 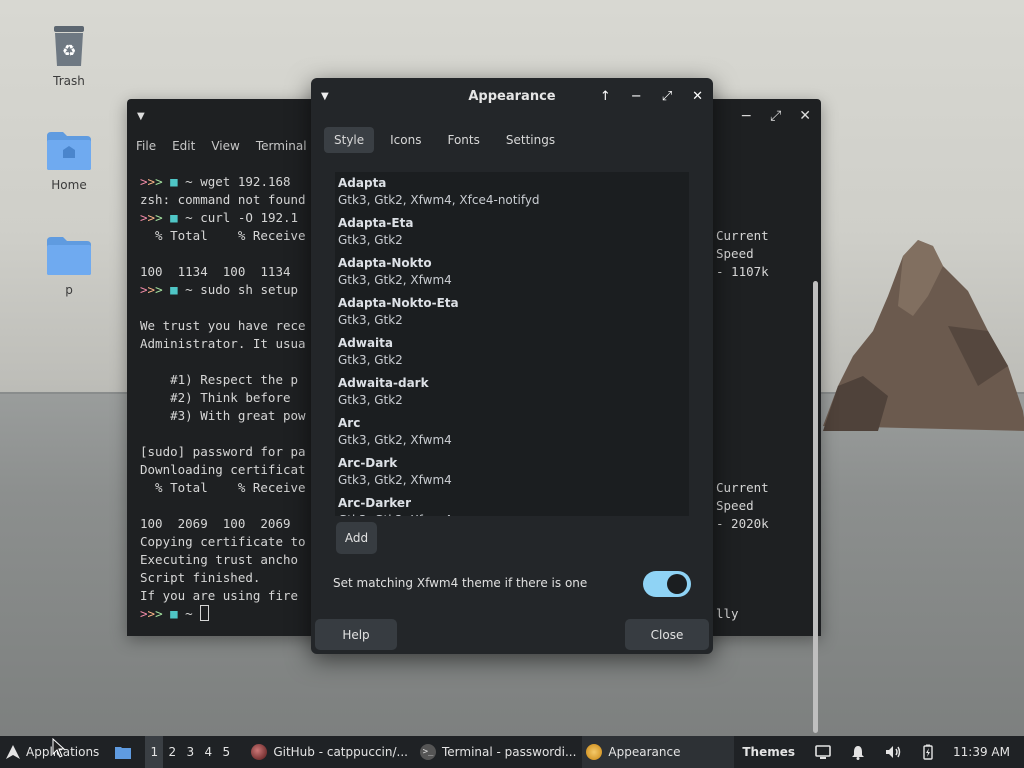 What do you see at coordinates (727, 613) in the screenshot?
I see `terminal-line-right: lly` at bounding box center [727, 613].